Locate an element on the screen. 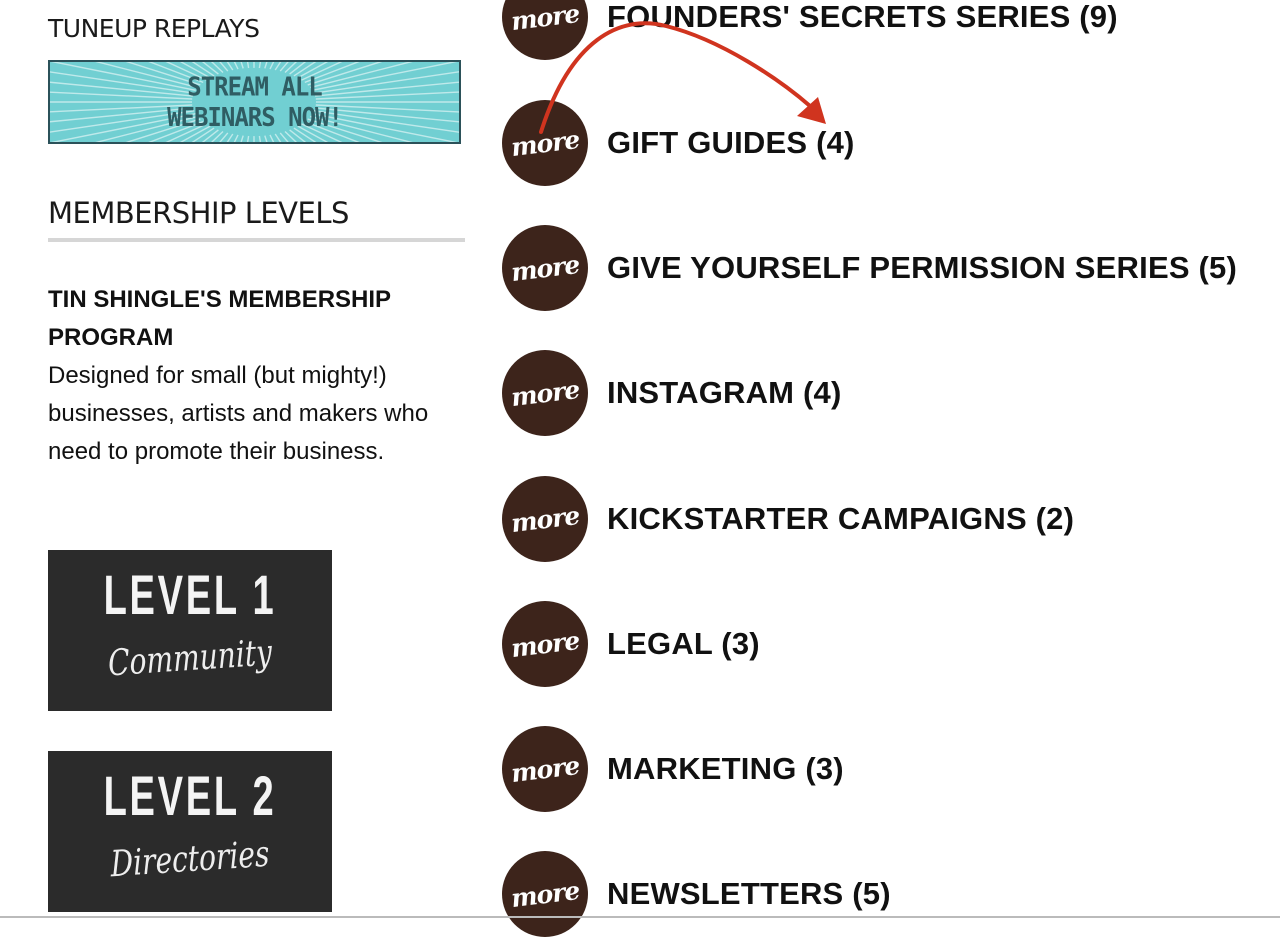 This screenshot has width=1280, height=937. level-heading: LEVEL 1 is located at coordinates (190, 594).